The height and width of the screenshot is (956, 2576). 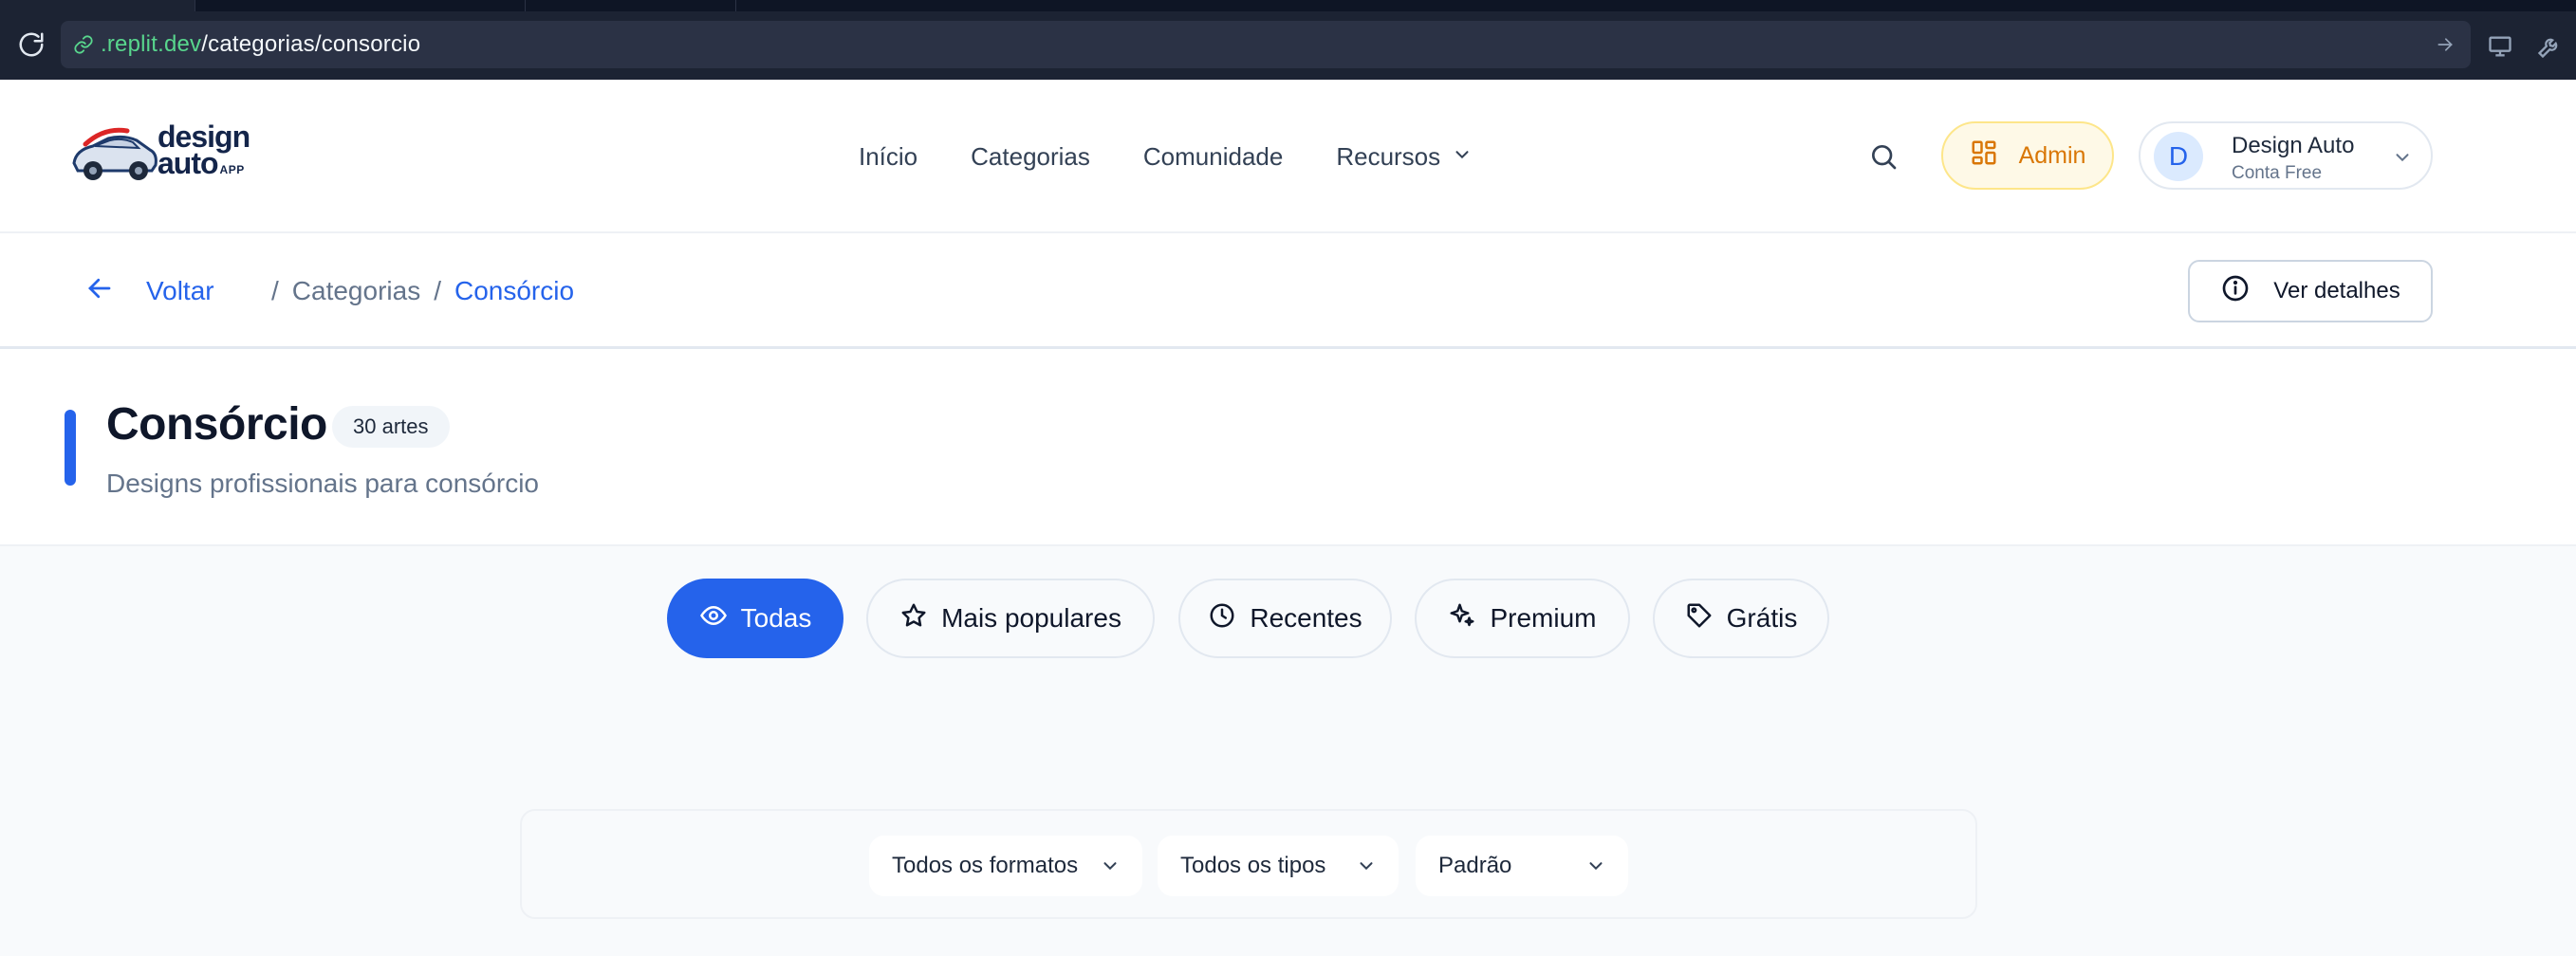 What do you see at coordinates (985, 866) in the screenshot?
I see `format-select-value: Todos os formatos` at bounding box center [985, 866].